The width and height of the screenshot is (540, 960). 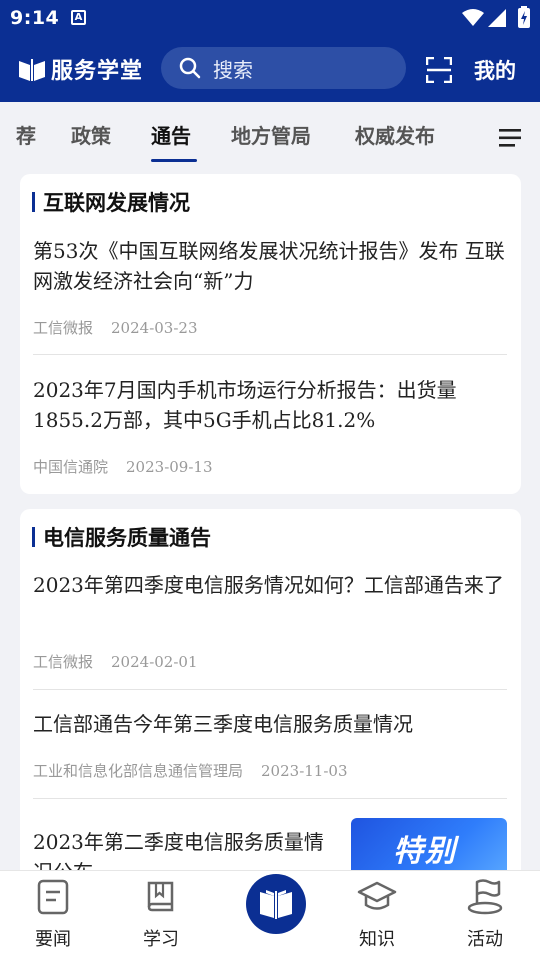 I want to click on brand-logo: 服务学堂, so click(x=80, y=69).